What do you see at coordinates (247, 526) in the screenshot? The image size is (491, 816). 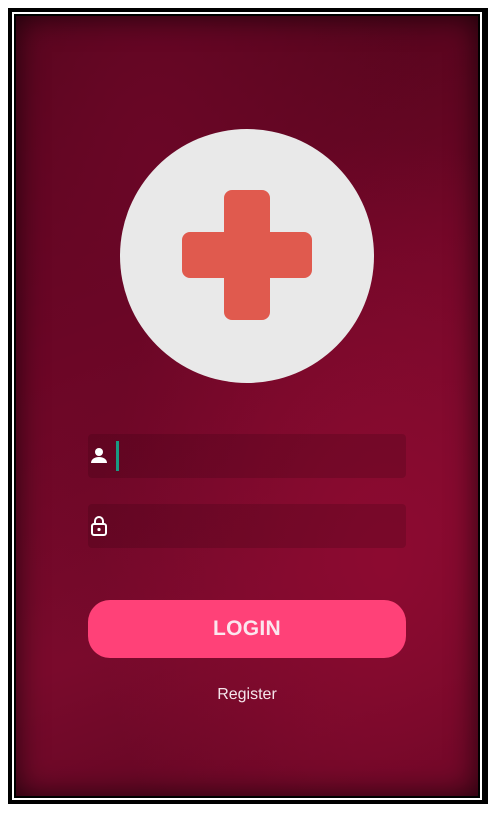 I see `password-field` at bounding box center [247, 526].